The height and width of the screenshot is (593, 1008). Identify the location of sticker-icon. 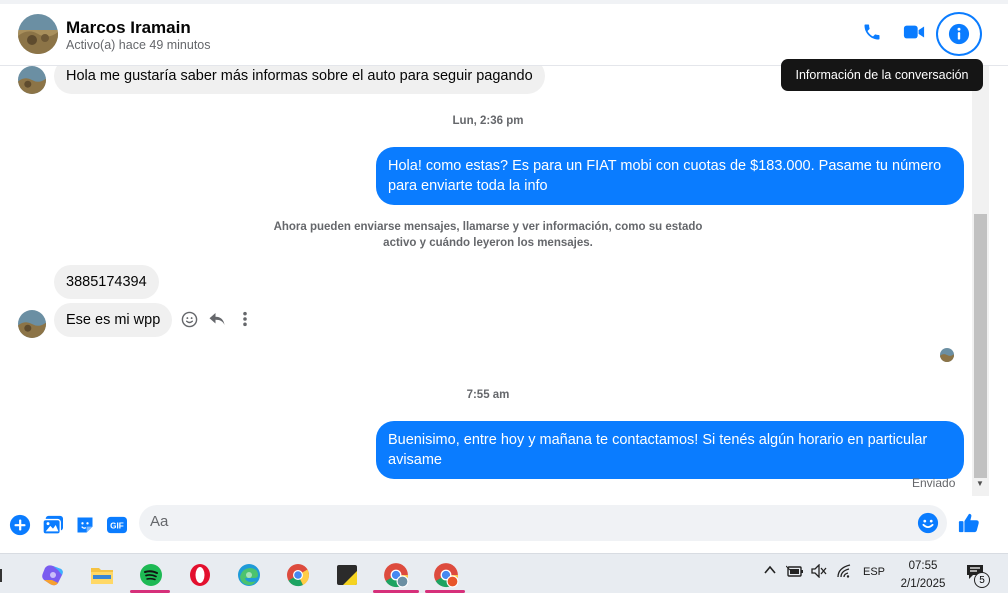
(85, 525).